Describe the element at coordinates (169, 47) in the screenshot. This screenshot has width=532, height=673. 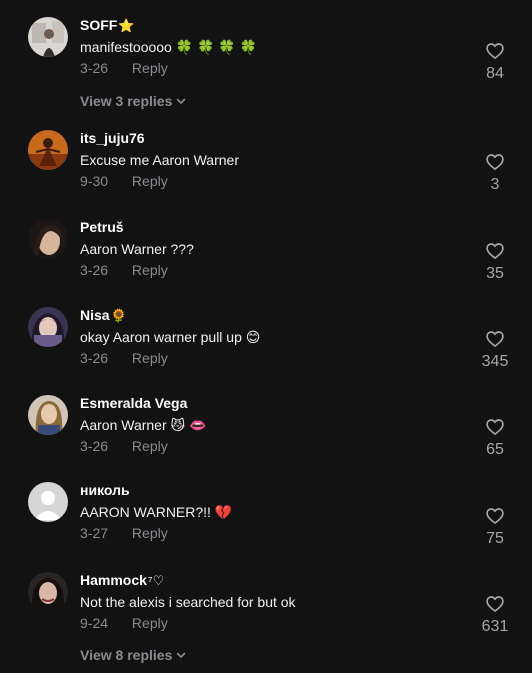
I see `comment-text: manifestooooo 🍀 🍀 🍀 🍀` at that location.